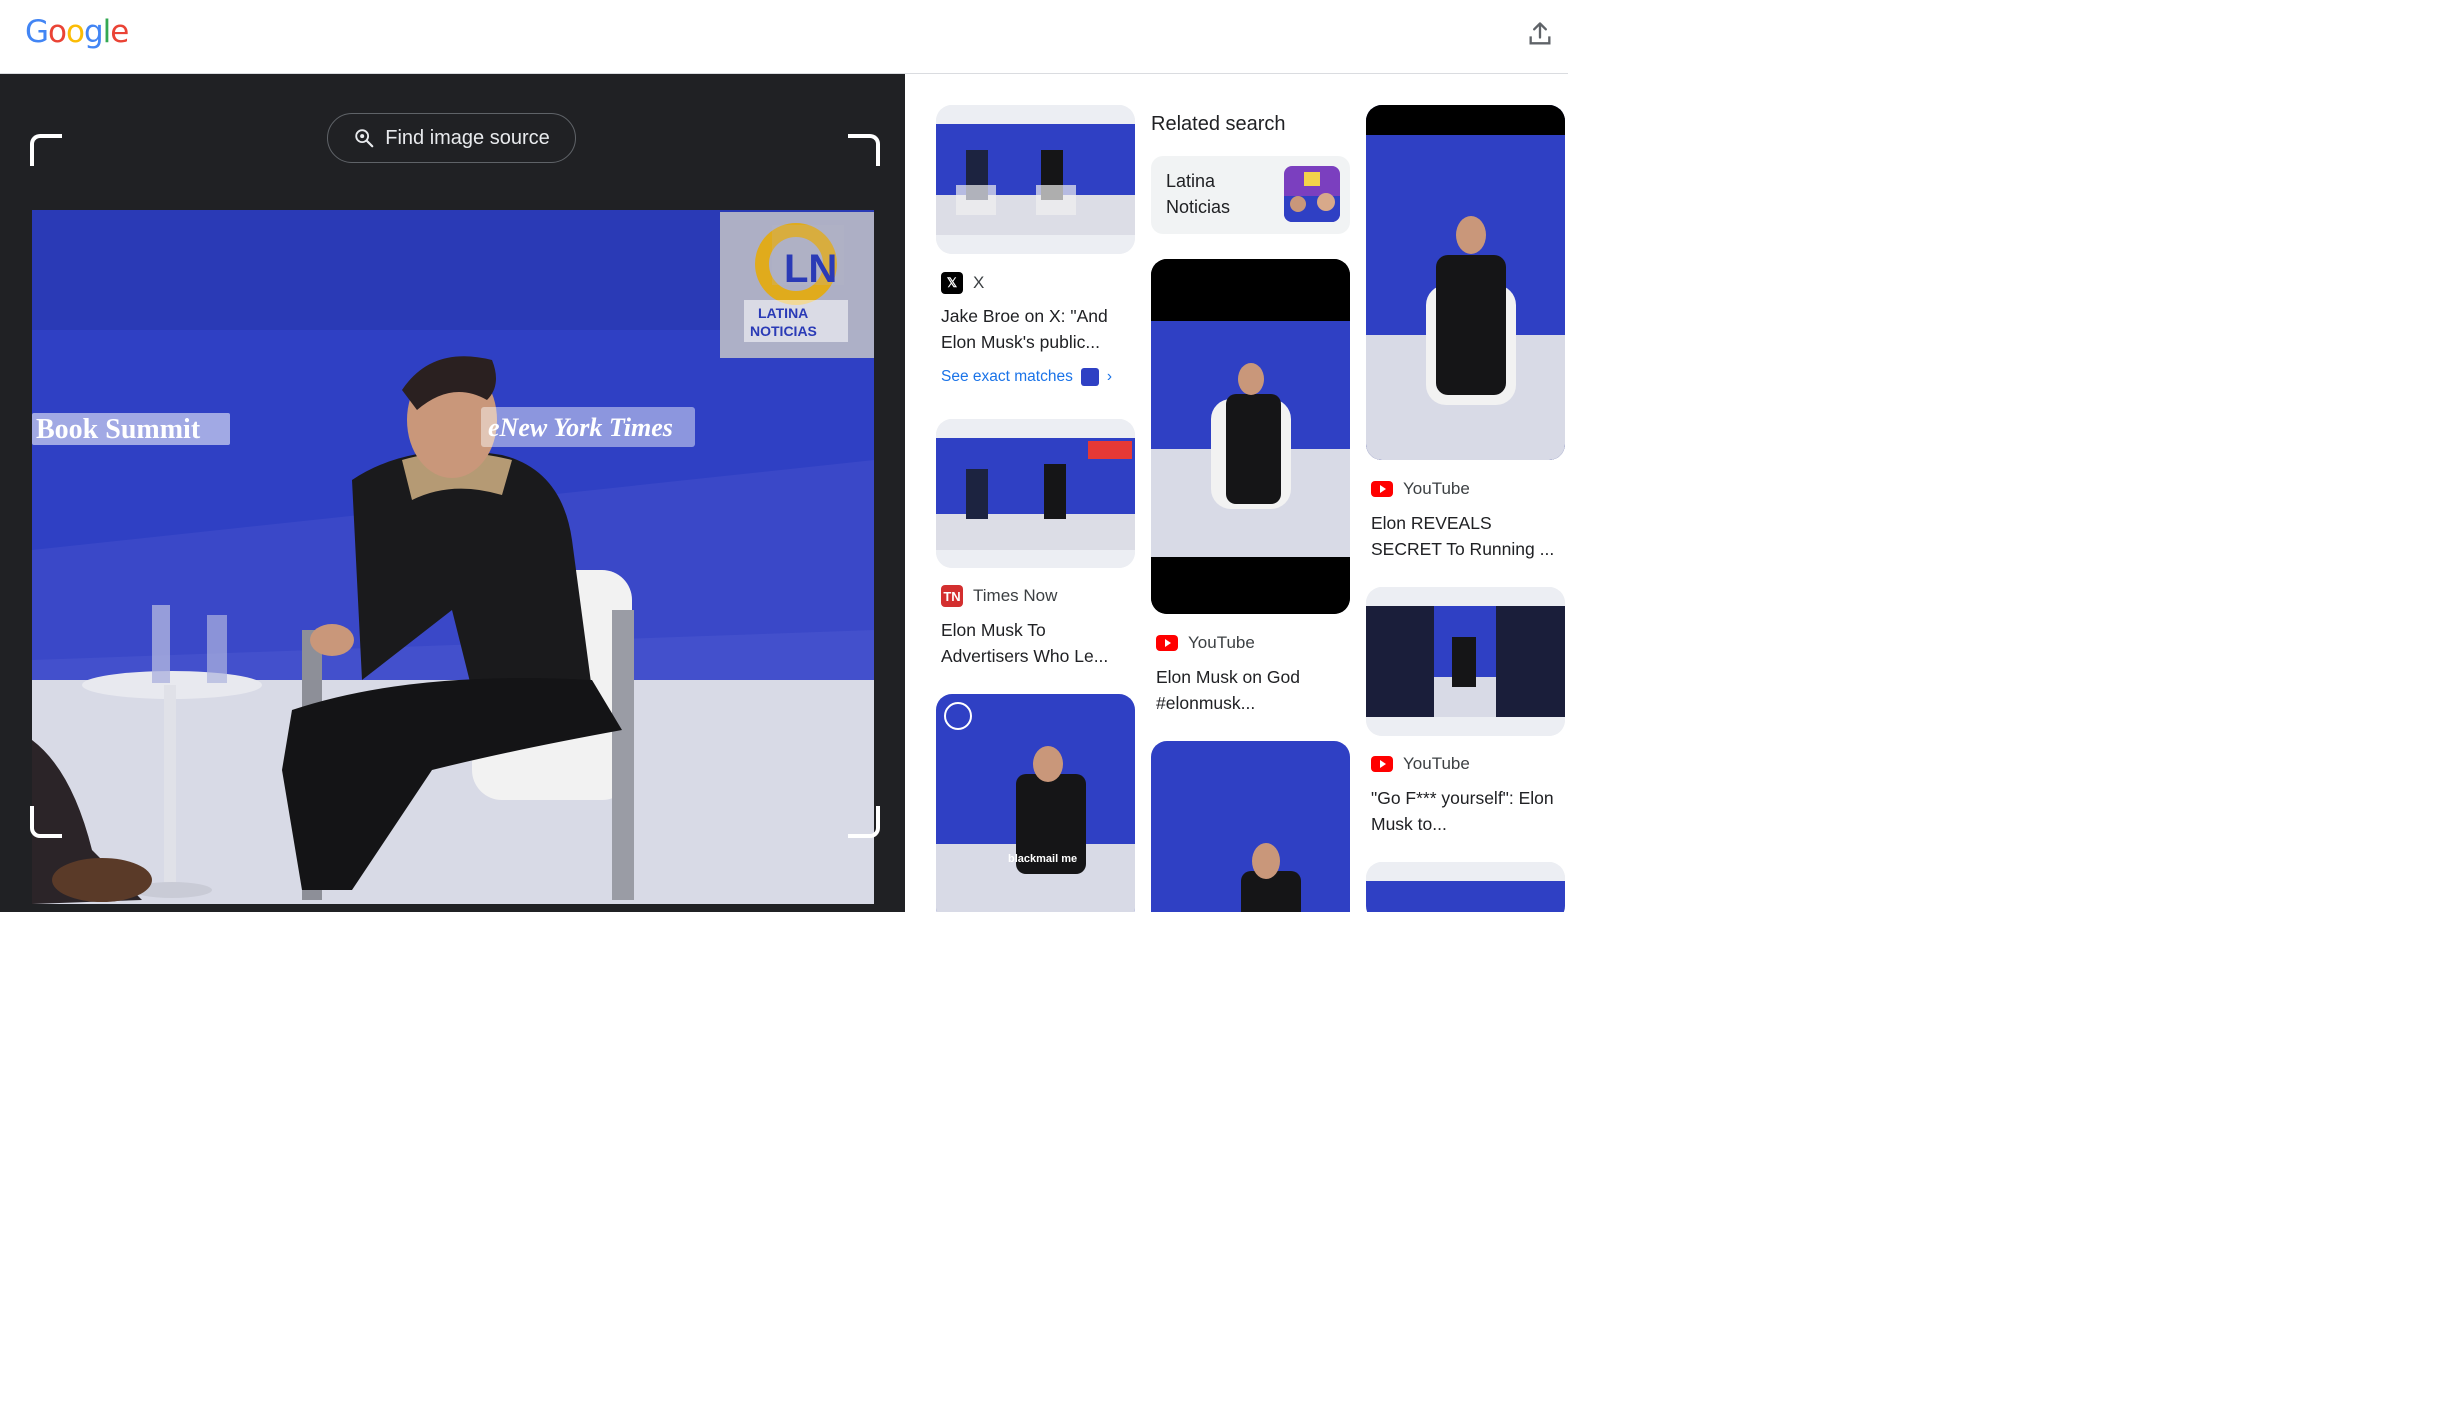  I want to click on find-image-source-button: Find image source, so click(451, 138).